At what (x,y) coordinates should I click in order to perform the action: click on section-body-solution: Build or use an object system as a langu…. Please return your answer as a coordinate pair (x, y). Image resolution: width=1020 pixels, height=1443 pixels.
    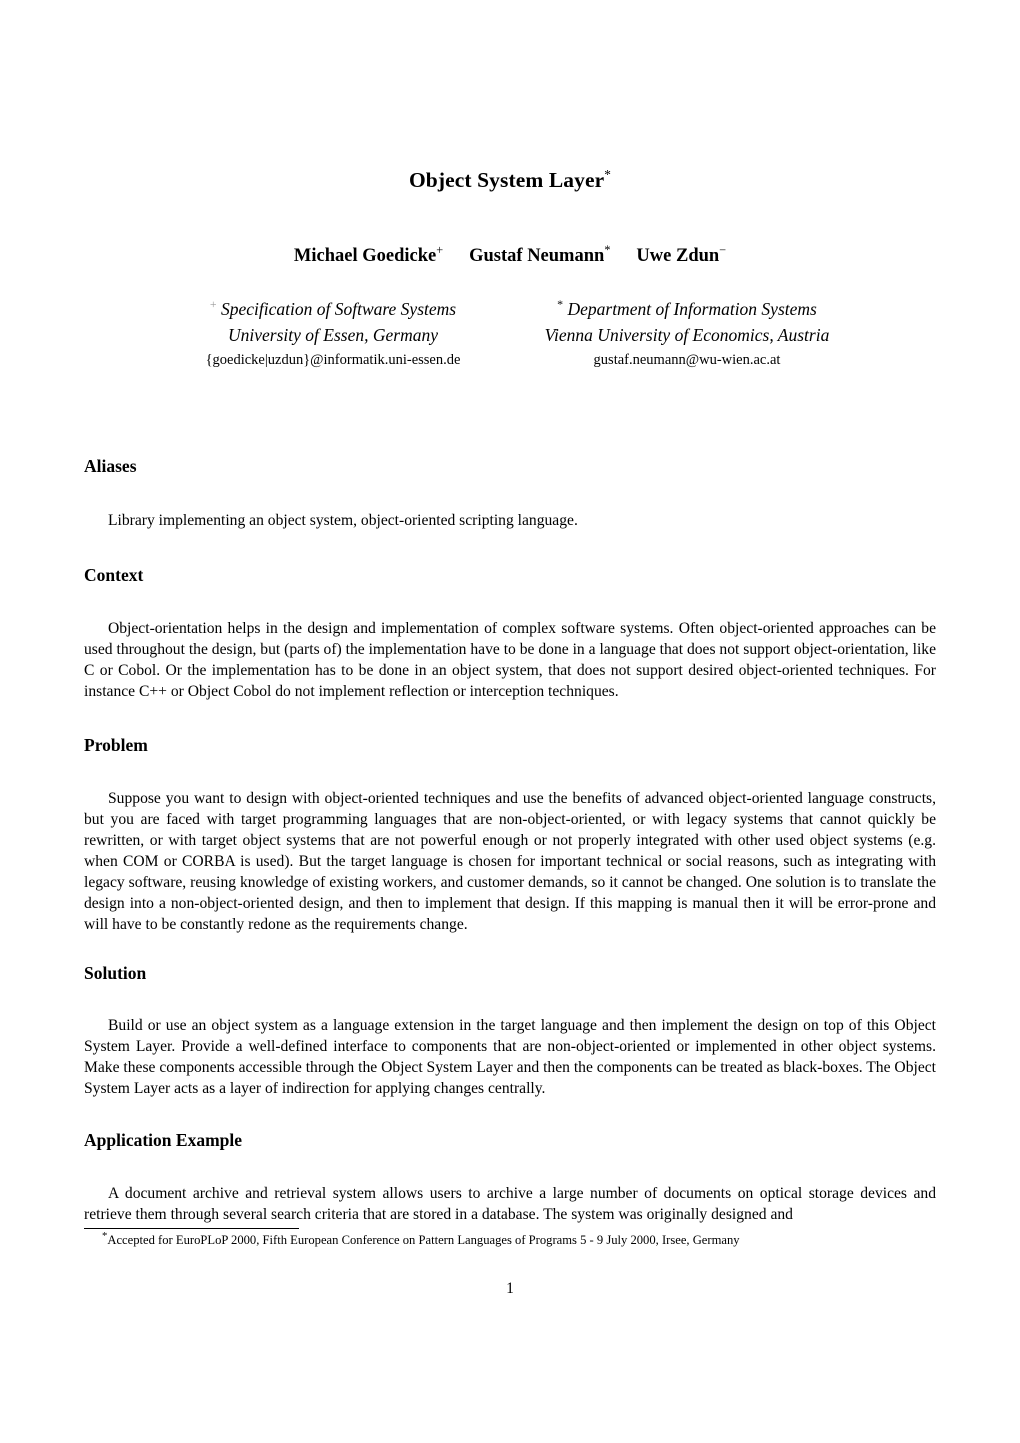
    Looking at the image, I should click on (510, 1057).